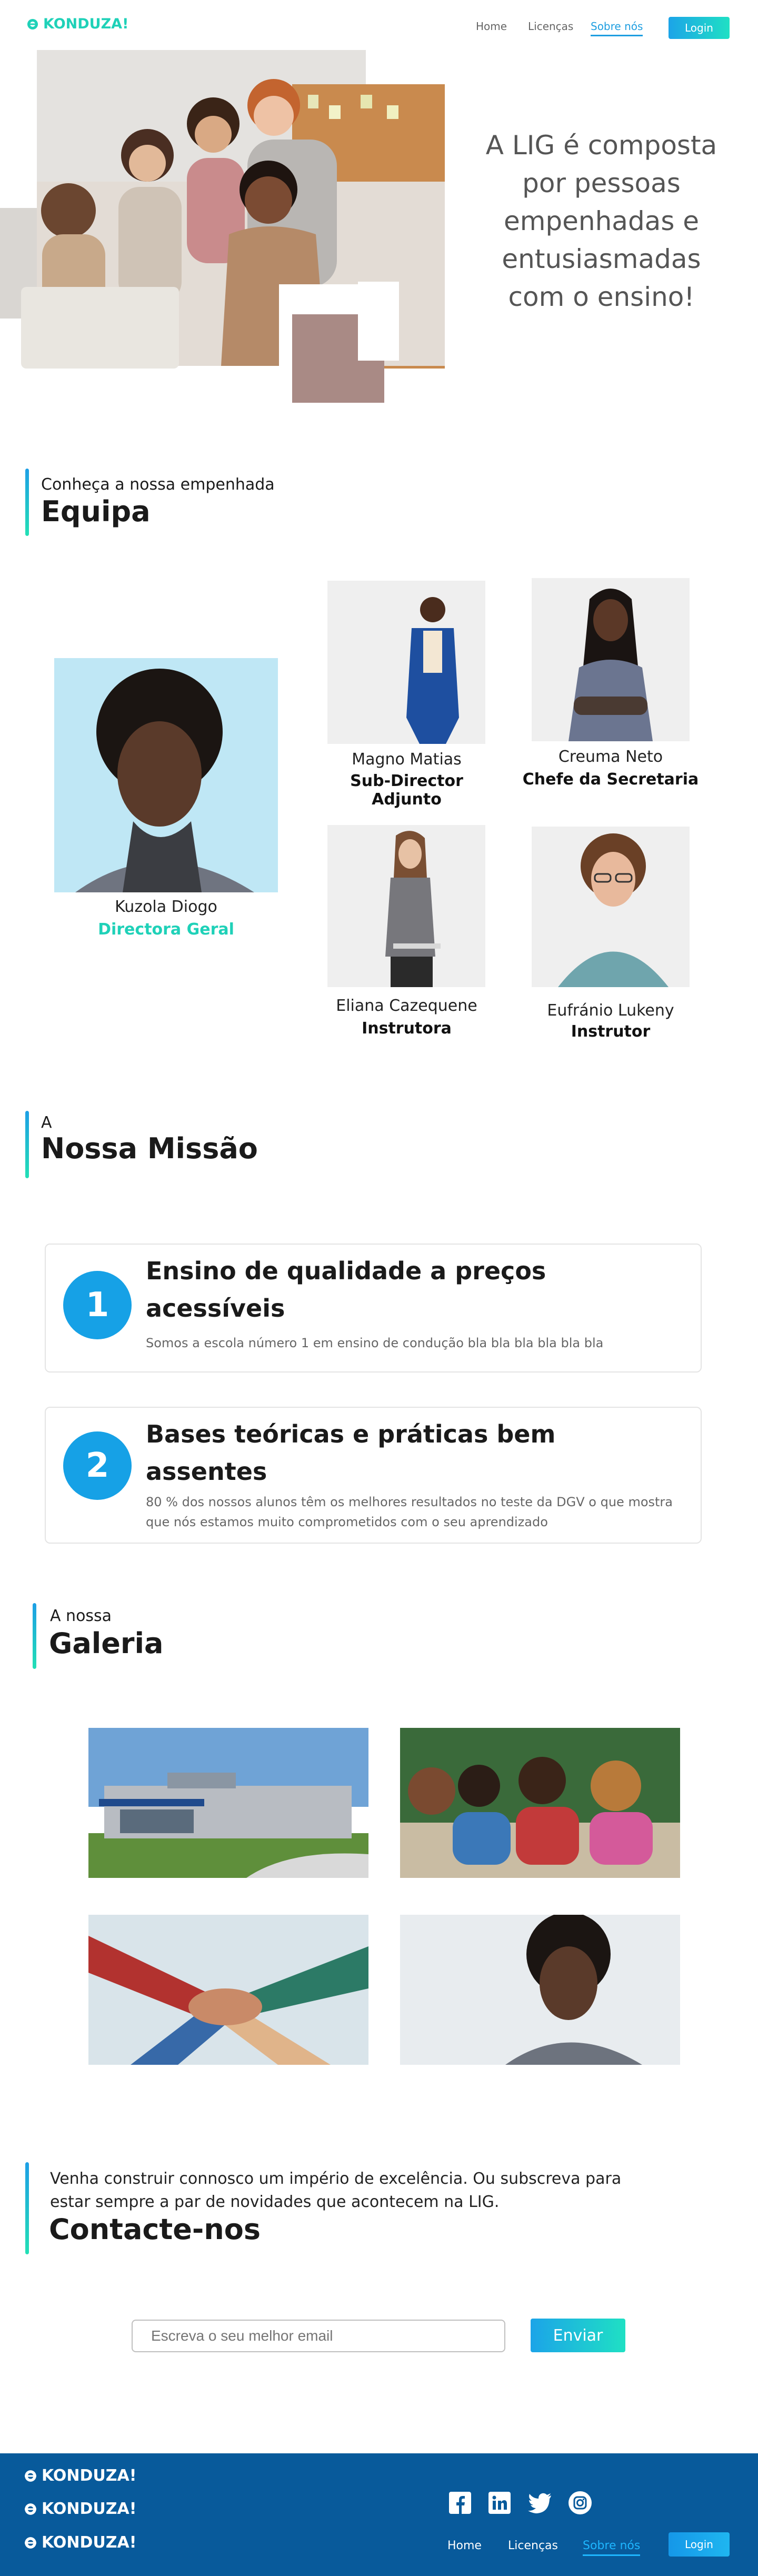 The image size is (758, 2576). What do you see at coordinates (580, 2503) in the screenshot?
I see `instagram-icon` at bounding box center [580, 2503].